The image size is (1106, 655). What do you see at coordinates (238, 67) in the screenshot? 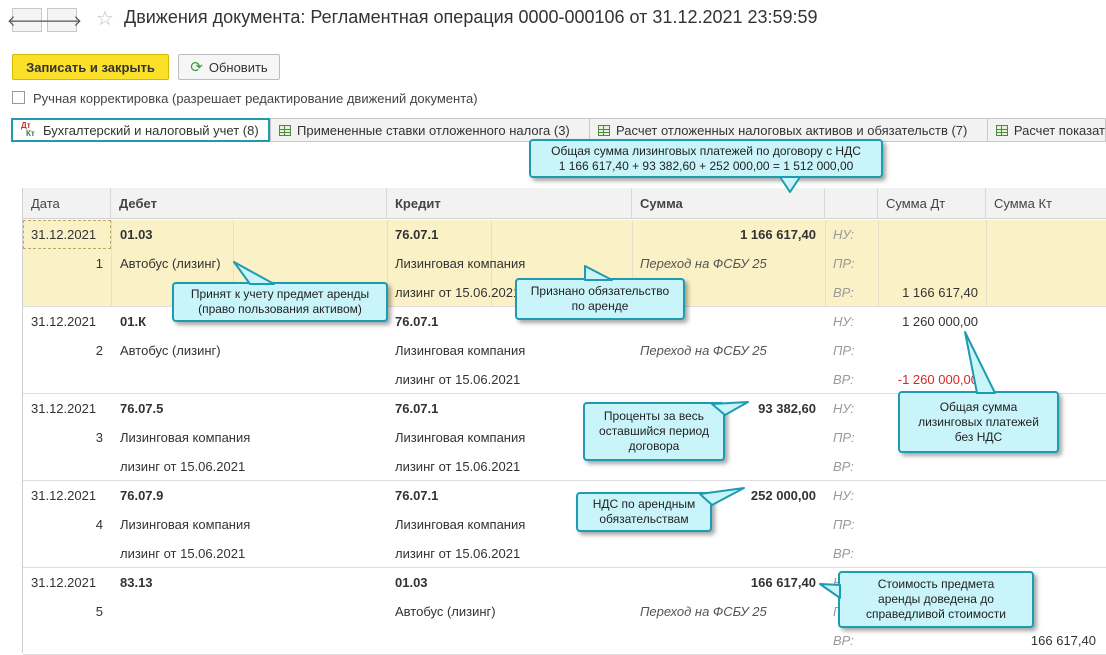
I see `refresh-label: Обновить` at bounding box center [238, 67].